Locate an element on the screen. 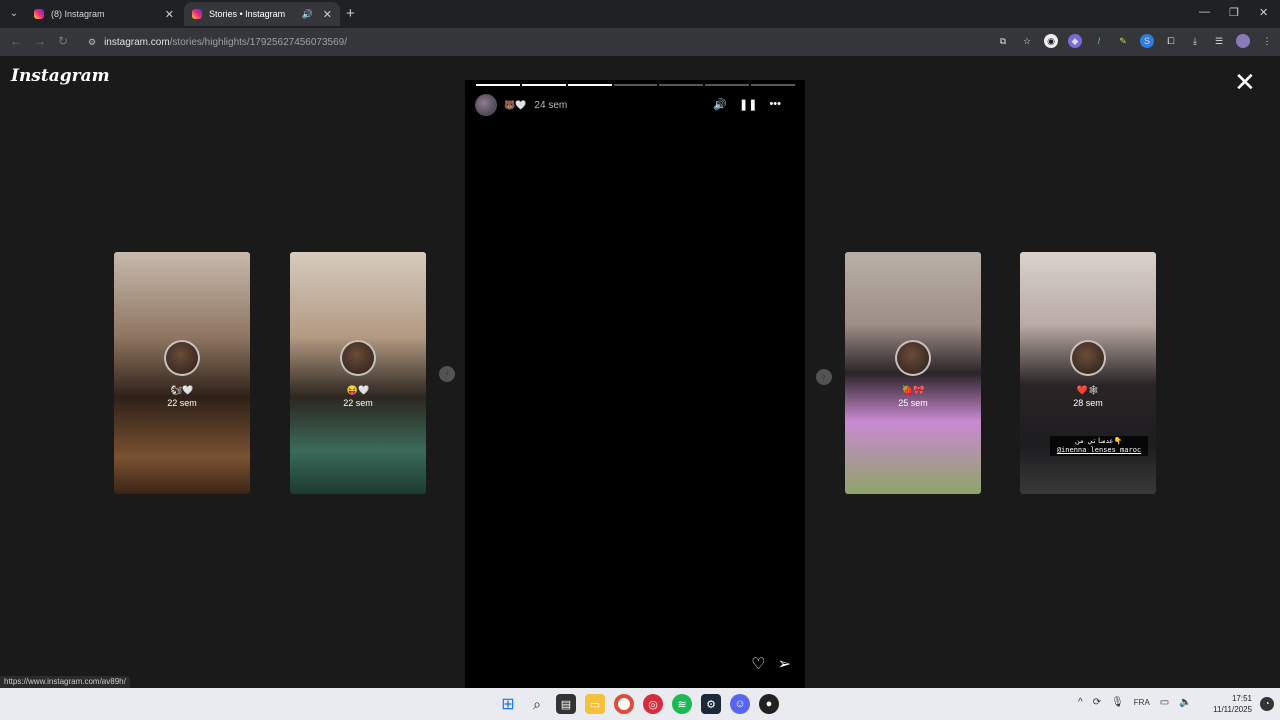  site-info-icon: ⚙ is located at coordinates (92, 42).